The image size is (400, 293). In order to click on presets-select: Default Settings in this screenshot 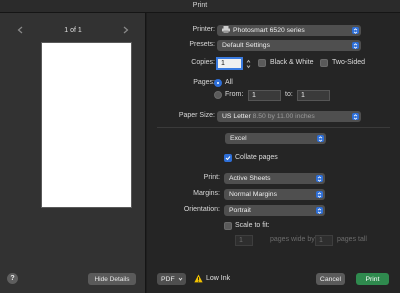, I will do `click(289, 45)`.